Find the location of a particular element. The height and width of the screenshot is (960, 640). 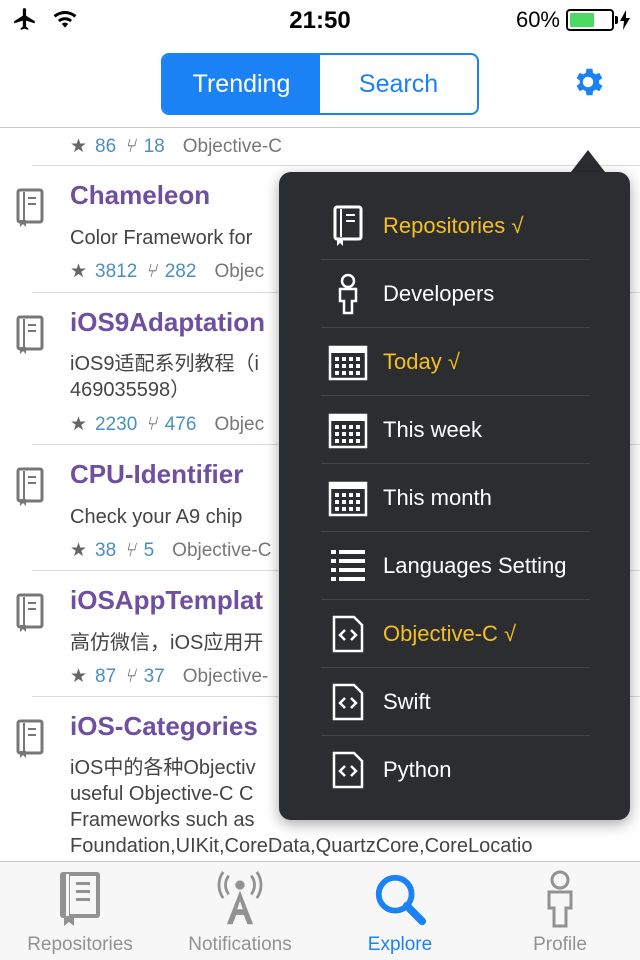

tab-notifications: Notifications is located at coordinates (240, 911).